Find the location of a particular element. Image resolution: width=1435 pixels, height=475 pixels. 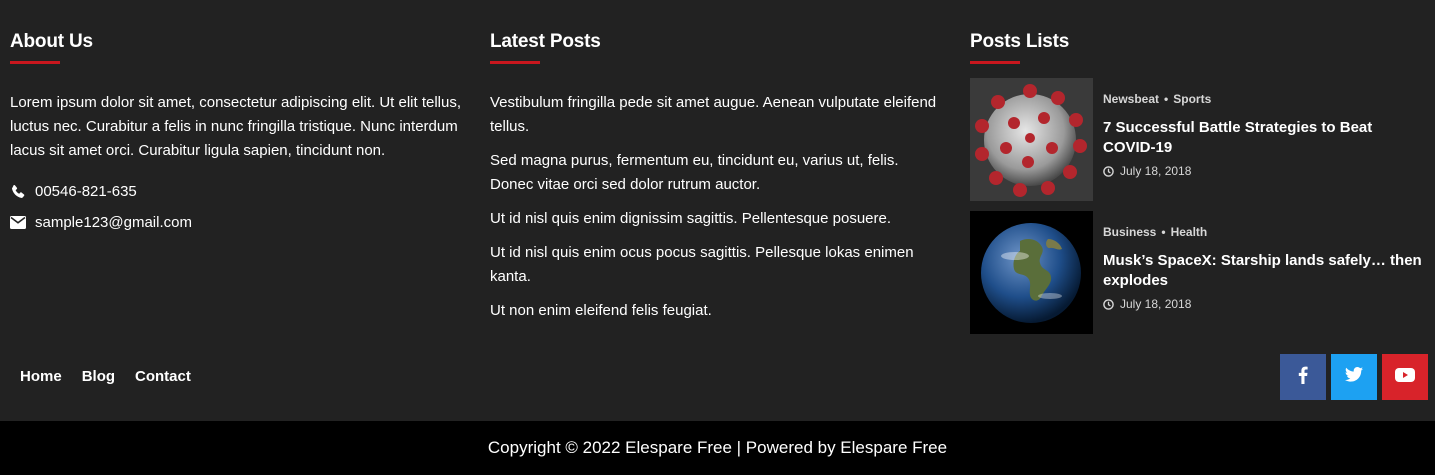

latest-post-item: Ut non enim eleifend felis feugiat. is located at coordinates (715, 311).